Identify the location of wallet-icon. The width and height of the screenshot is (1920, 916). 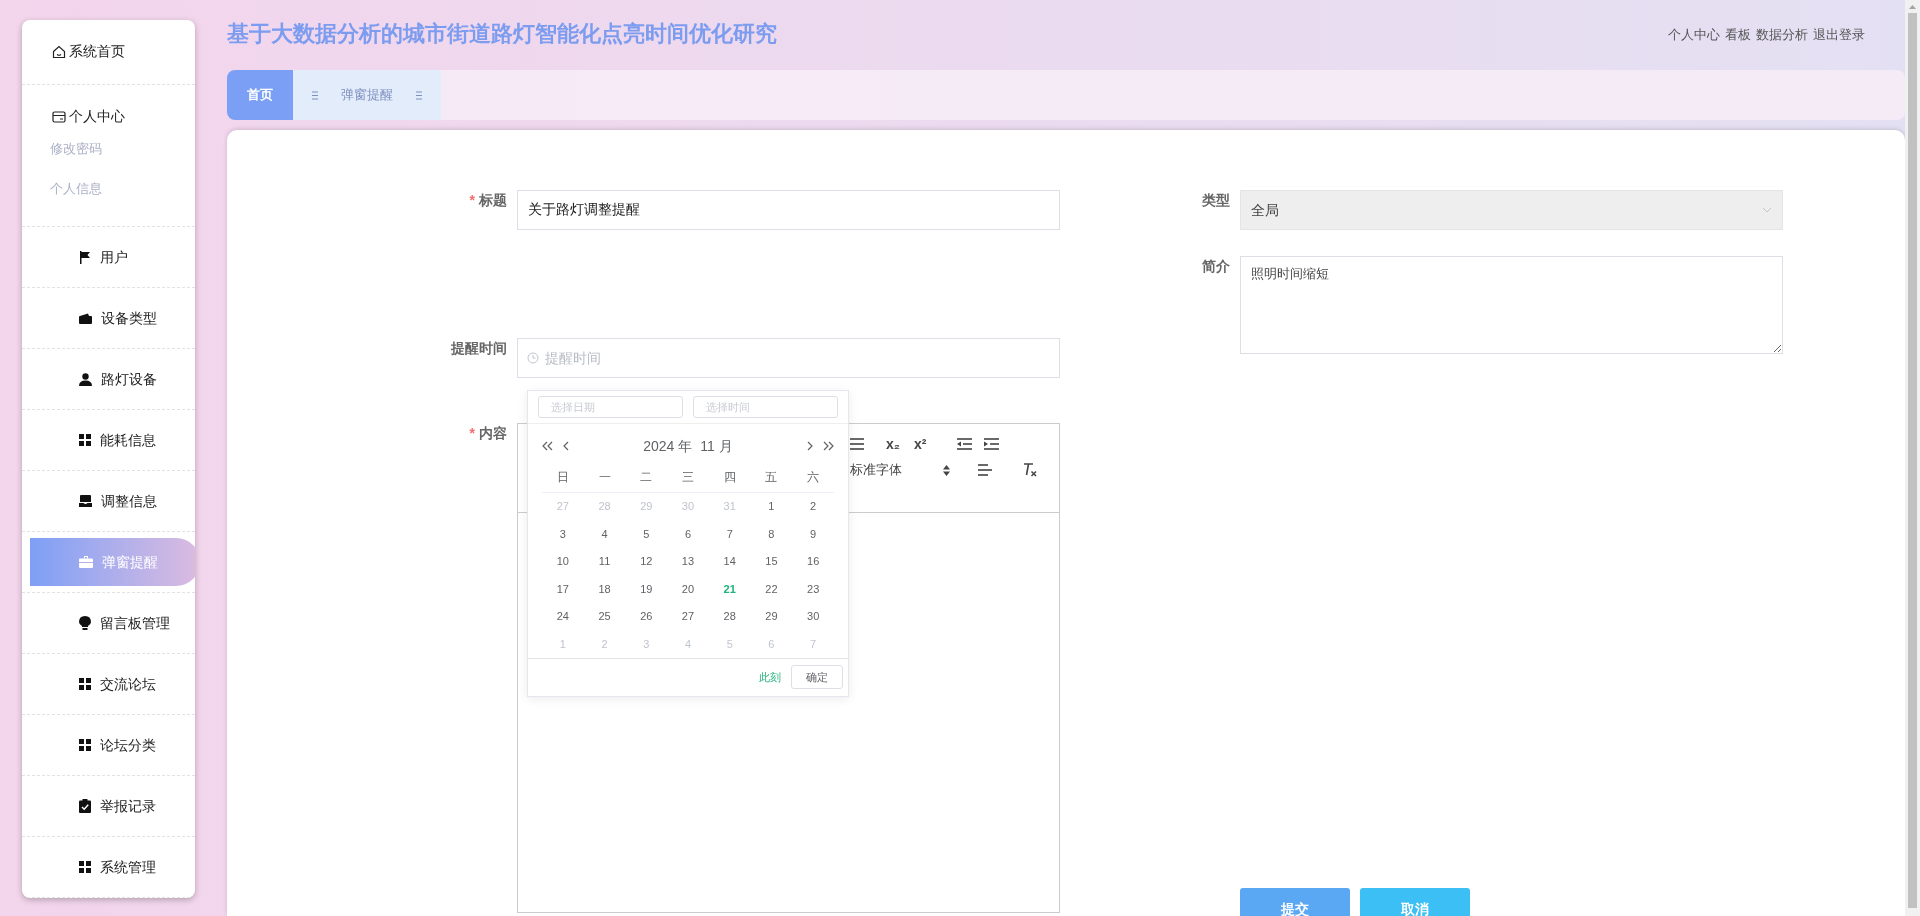
(85, 318).